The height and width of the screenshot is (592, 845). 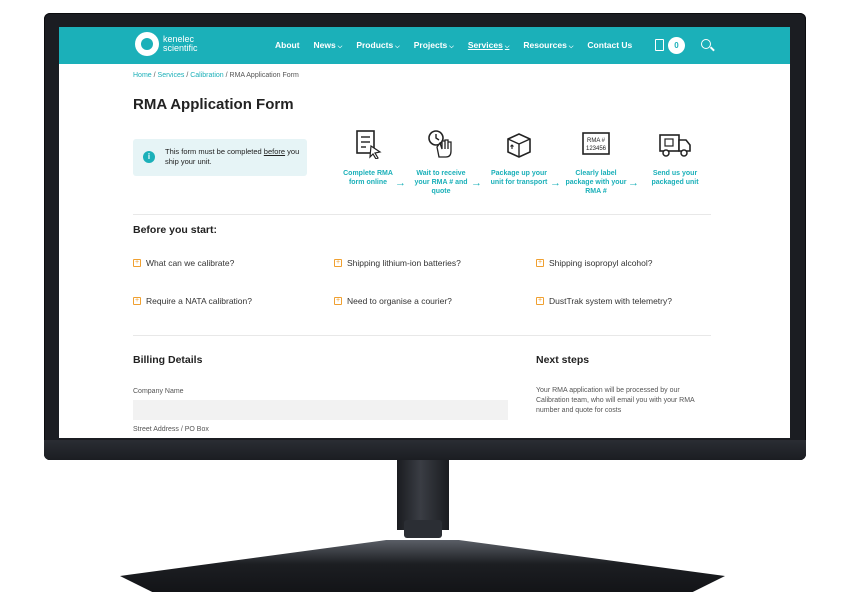 I want to click on nav-news: News ⌵, so click(x=328, y=45).